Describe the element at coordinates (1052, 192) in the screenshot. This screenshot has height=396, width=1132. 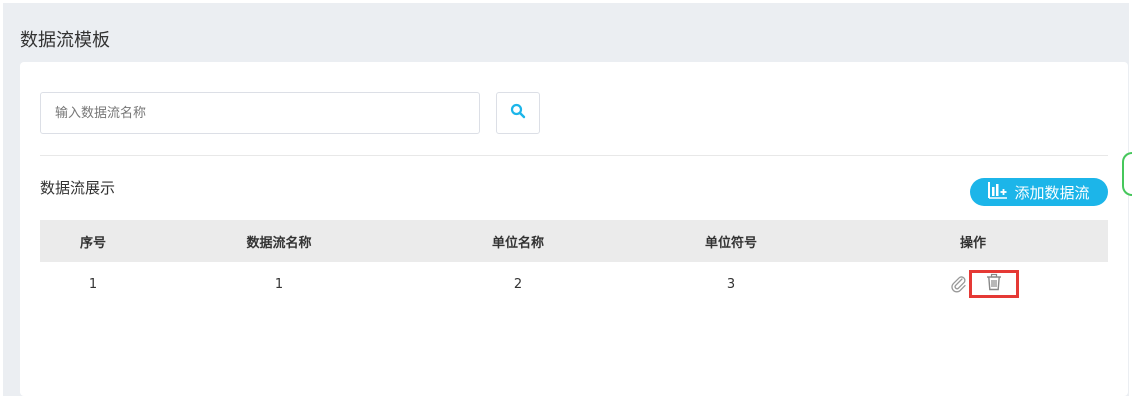
I see `add-dataflow-label: 添加数据流` at that location.